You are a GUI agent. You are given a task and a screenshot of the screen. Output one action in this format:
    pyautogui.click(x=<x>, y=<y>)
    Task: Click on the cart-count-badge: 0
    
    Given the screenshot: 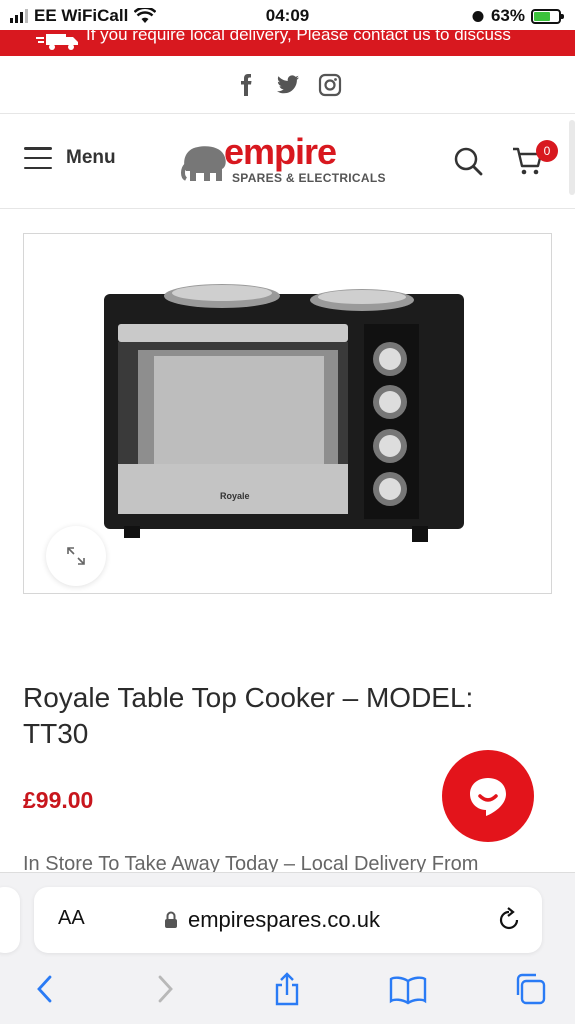 What is the action you would take?
    pyautogui.click(x=547, y=151)
    